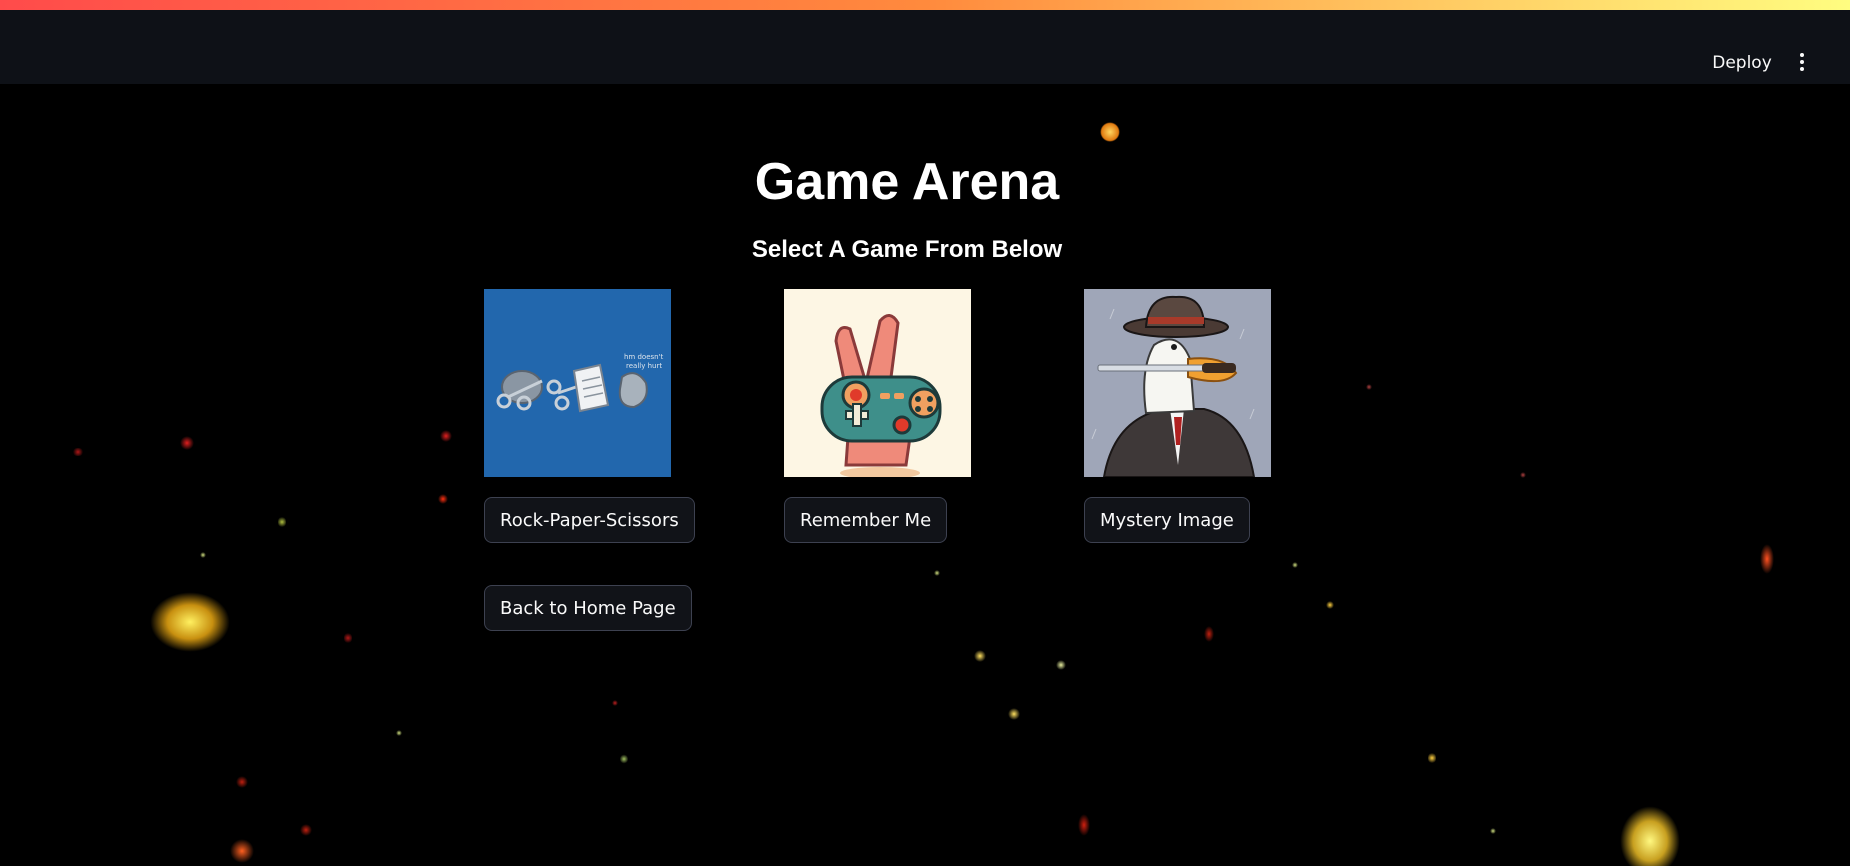 The image size is (1850, 866). What do you see at coordinates (877, 383) in the screenshot?
I see `controller-hand-image` at bounding box center [877, 383].